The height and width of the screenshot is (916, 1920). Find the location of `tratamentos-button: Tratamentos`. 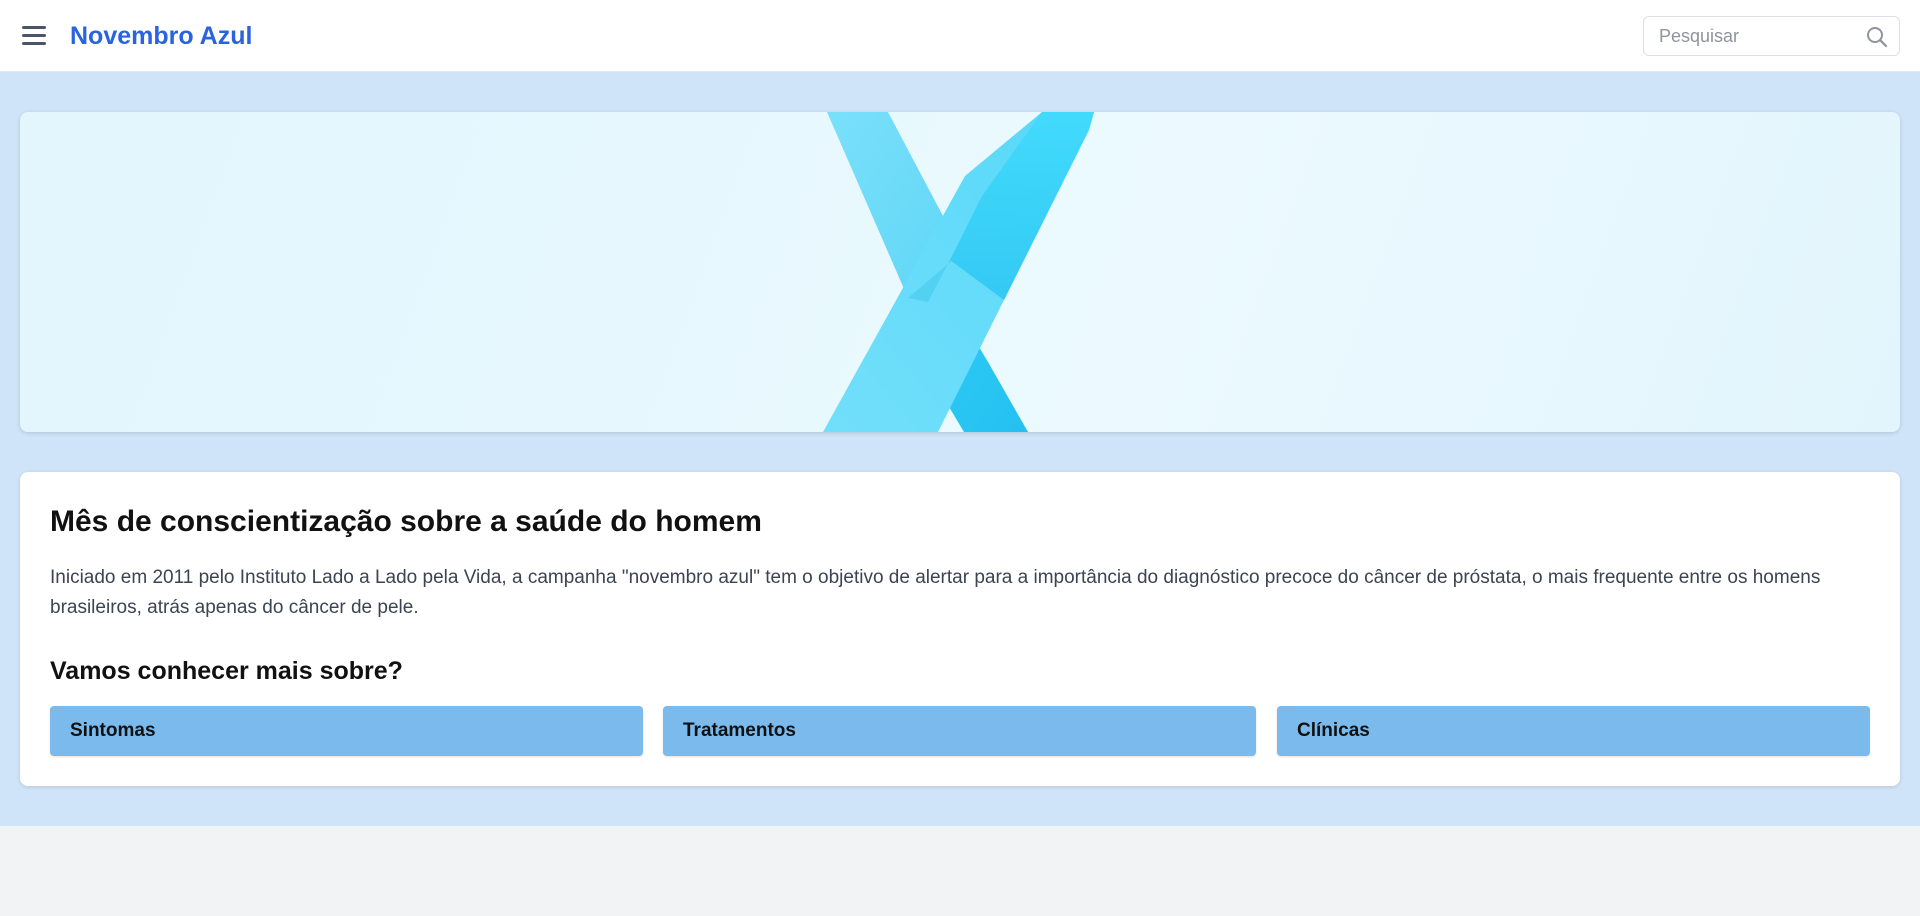

tratamentos-button: Tratamentos is located at coordinates (959, 731).